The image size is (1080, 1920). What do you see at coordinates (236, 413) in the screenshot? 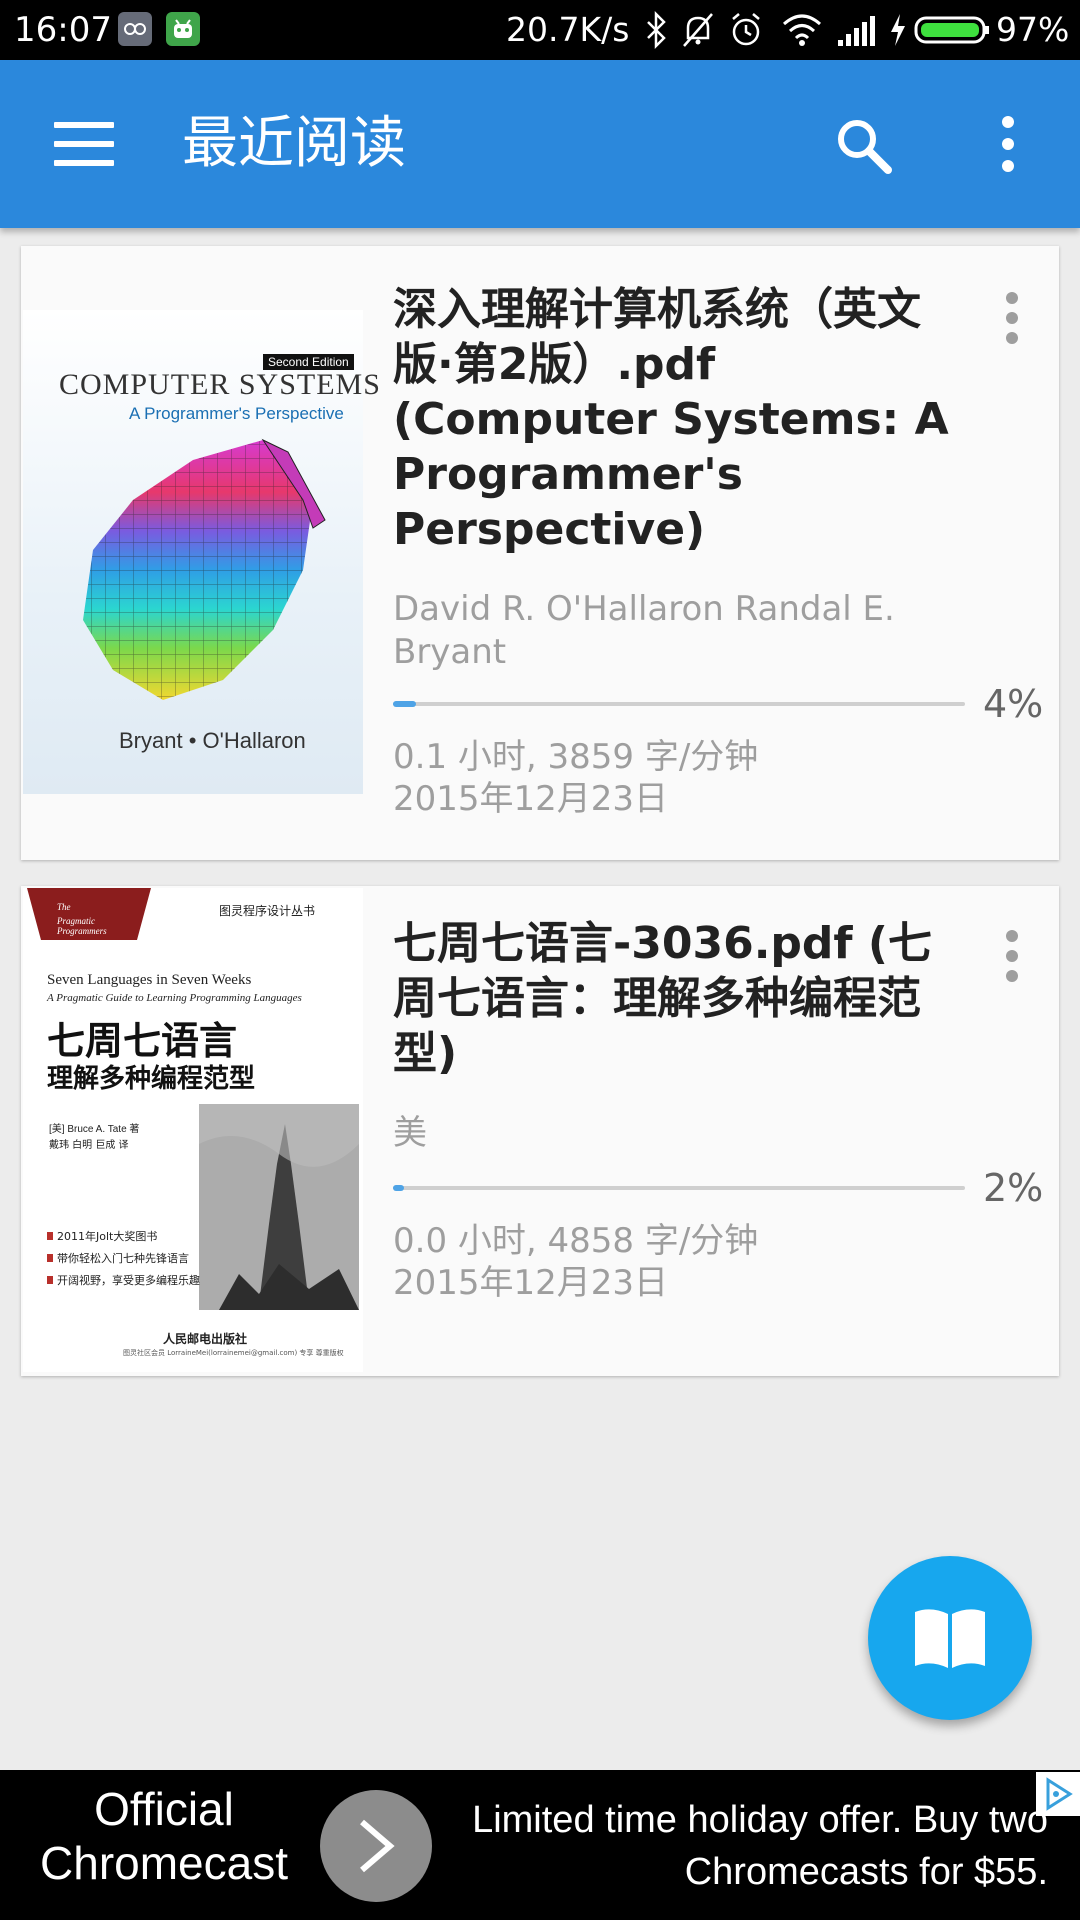
I see `cover-subtitle: A Programmer's Perspective` at bounding box center [236, 413].